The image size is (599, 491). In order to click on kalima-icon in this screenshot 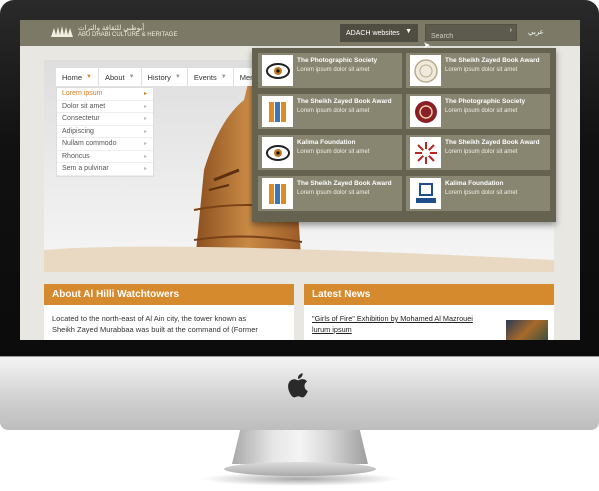, I will do `click(425, 193)`.